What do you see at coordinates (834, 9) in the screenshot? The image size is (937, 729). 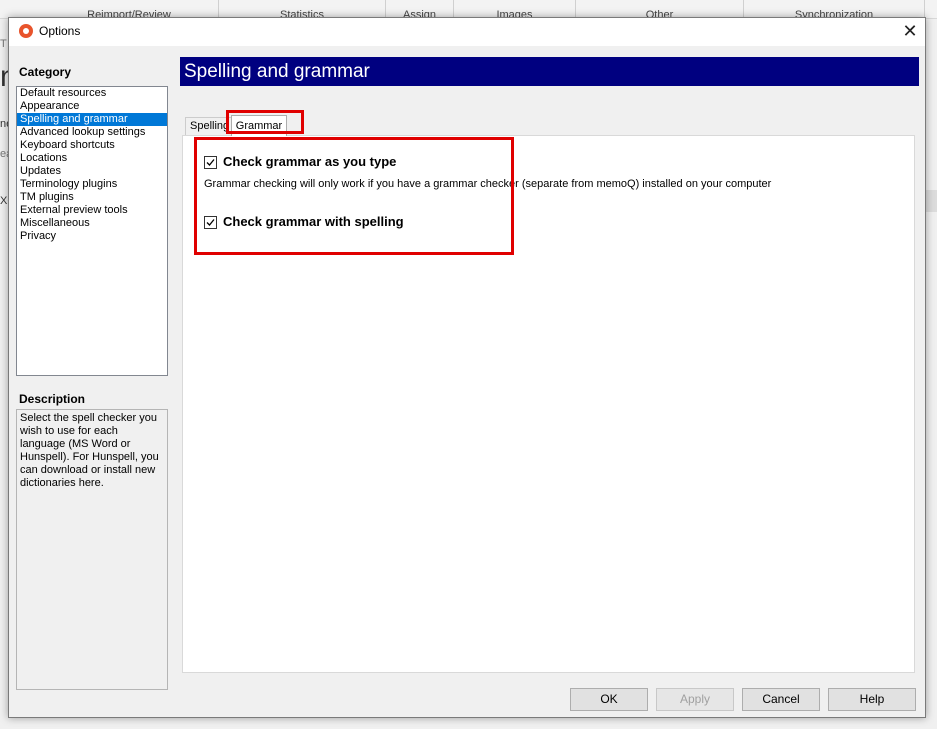 I see `background-tab-synchronization: Synchronization` at bounding box center [834, 9].